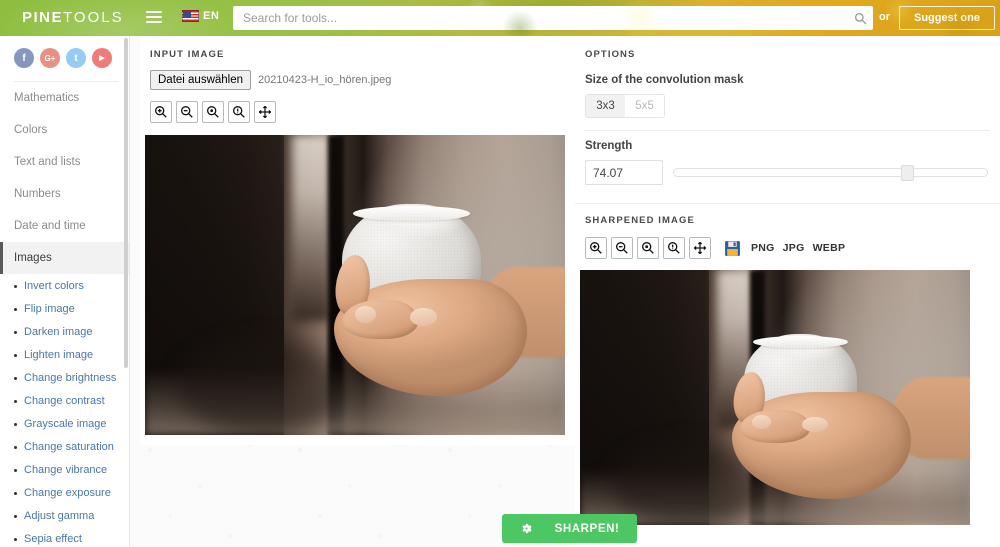 The height and width of the screenshot is (547, 1000). Describe the element at coordinates (76, 58) in the screenshot. I see `twitter-icon: t` at that location.